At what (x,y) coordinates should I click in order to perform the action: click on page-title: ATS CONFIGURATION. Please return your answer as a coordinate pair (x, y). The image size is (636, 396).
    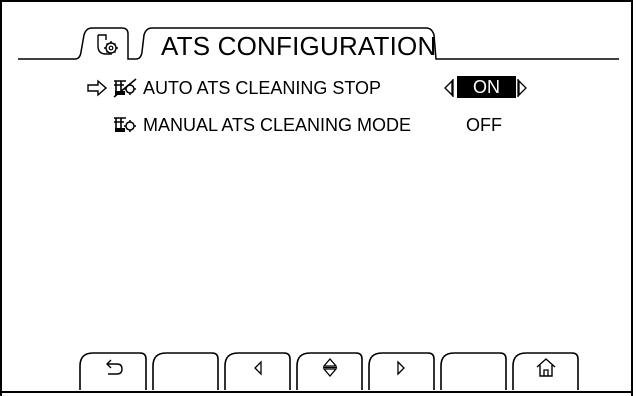
    Looking at the image, I should click on (299, 46).